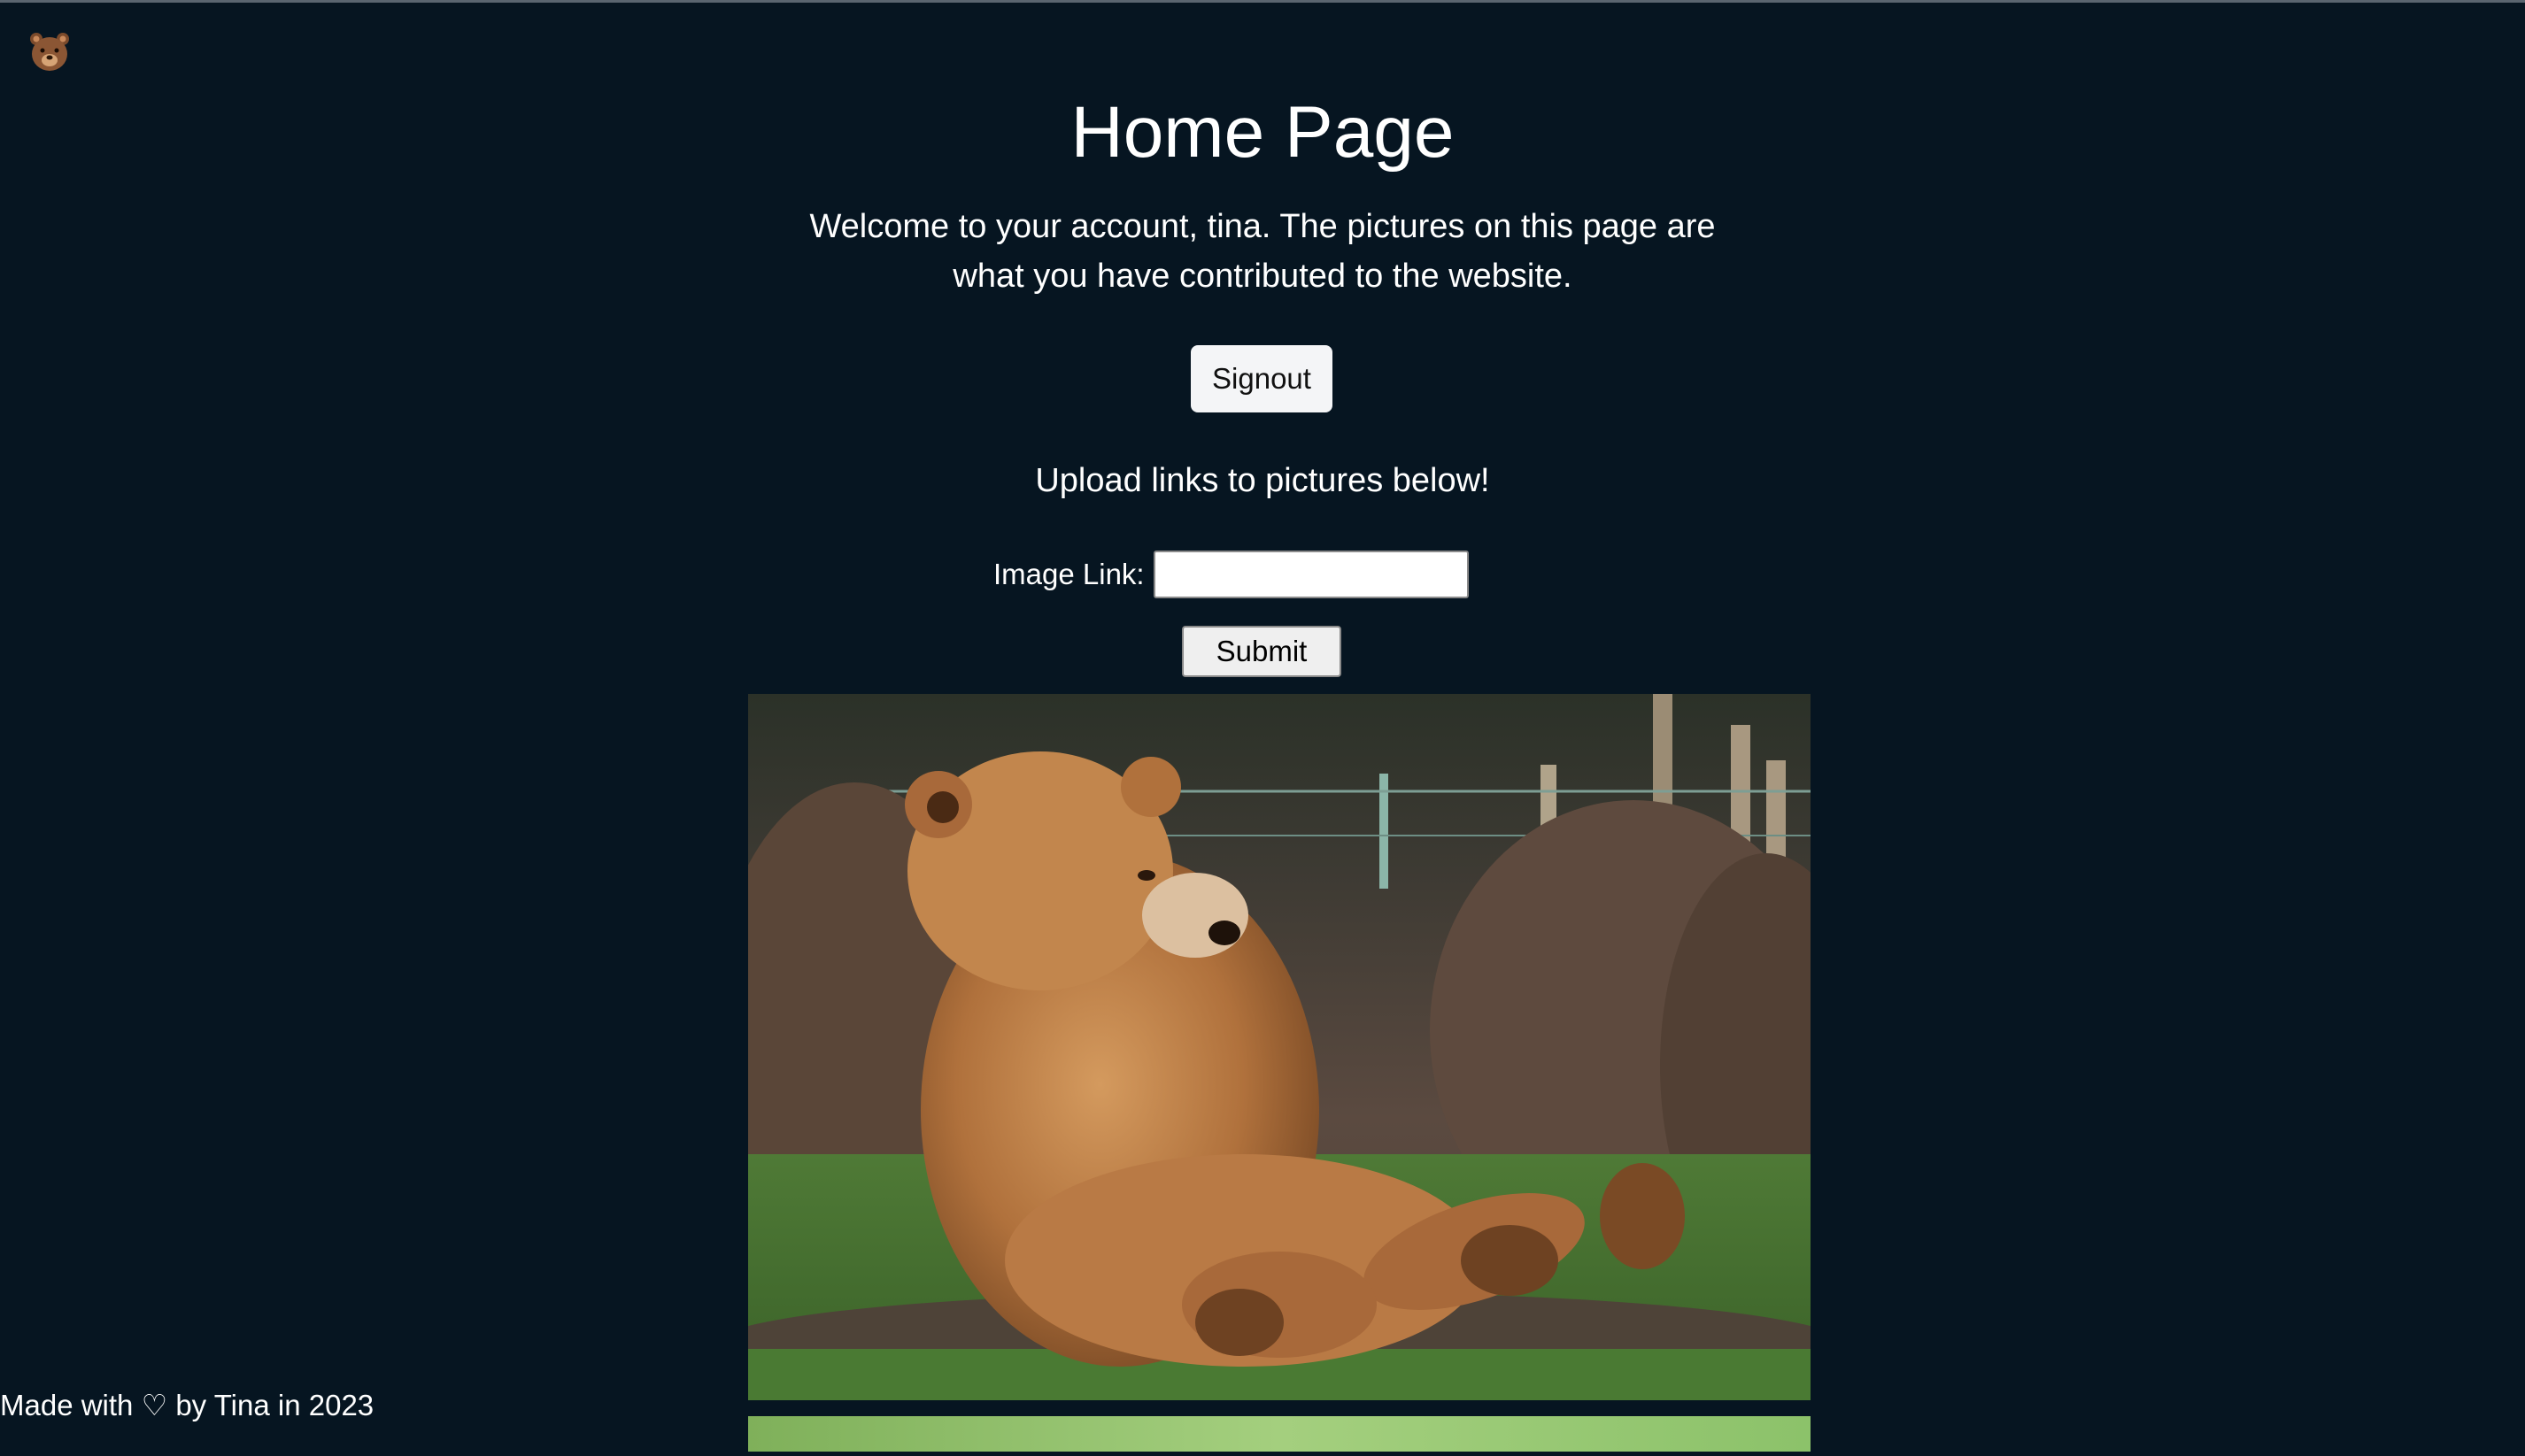  Describe the element at coordinates (1262, 480) in the screenshot. I see `upload-instructions: Upload links to pictures below!` at that location.